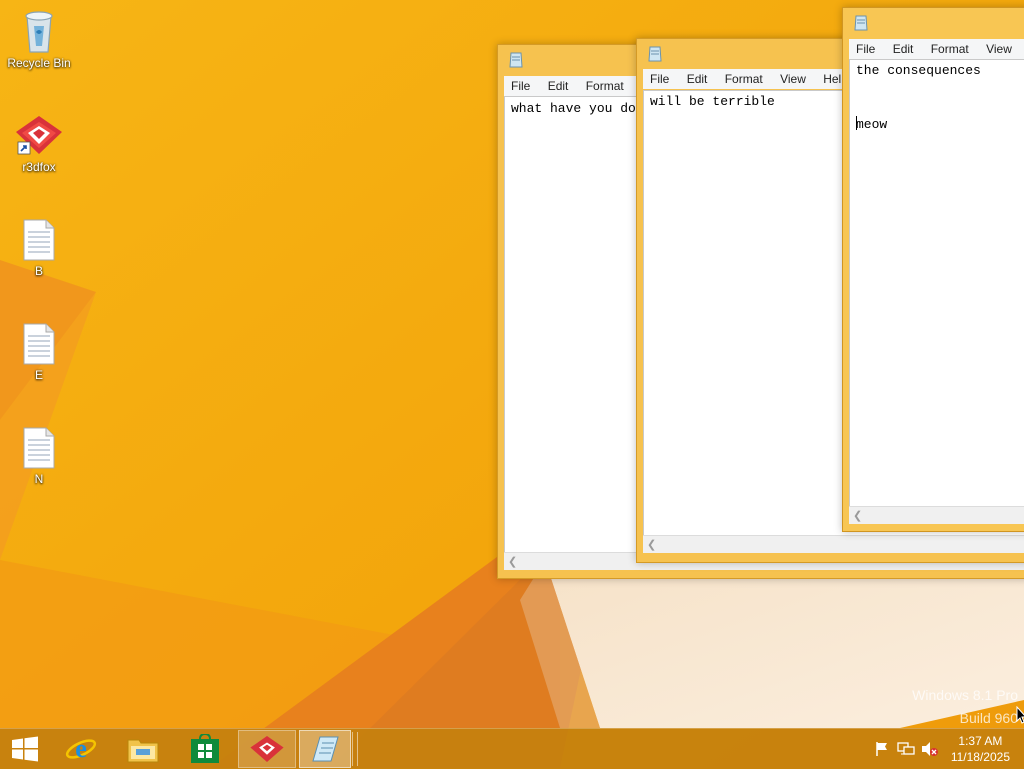  I want to click on start-button, so click(25, 749).